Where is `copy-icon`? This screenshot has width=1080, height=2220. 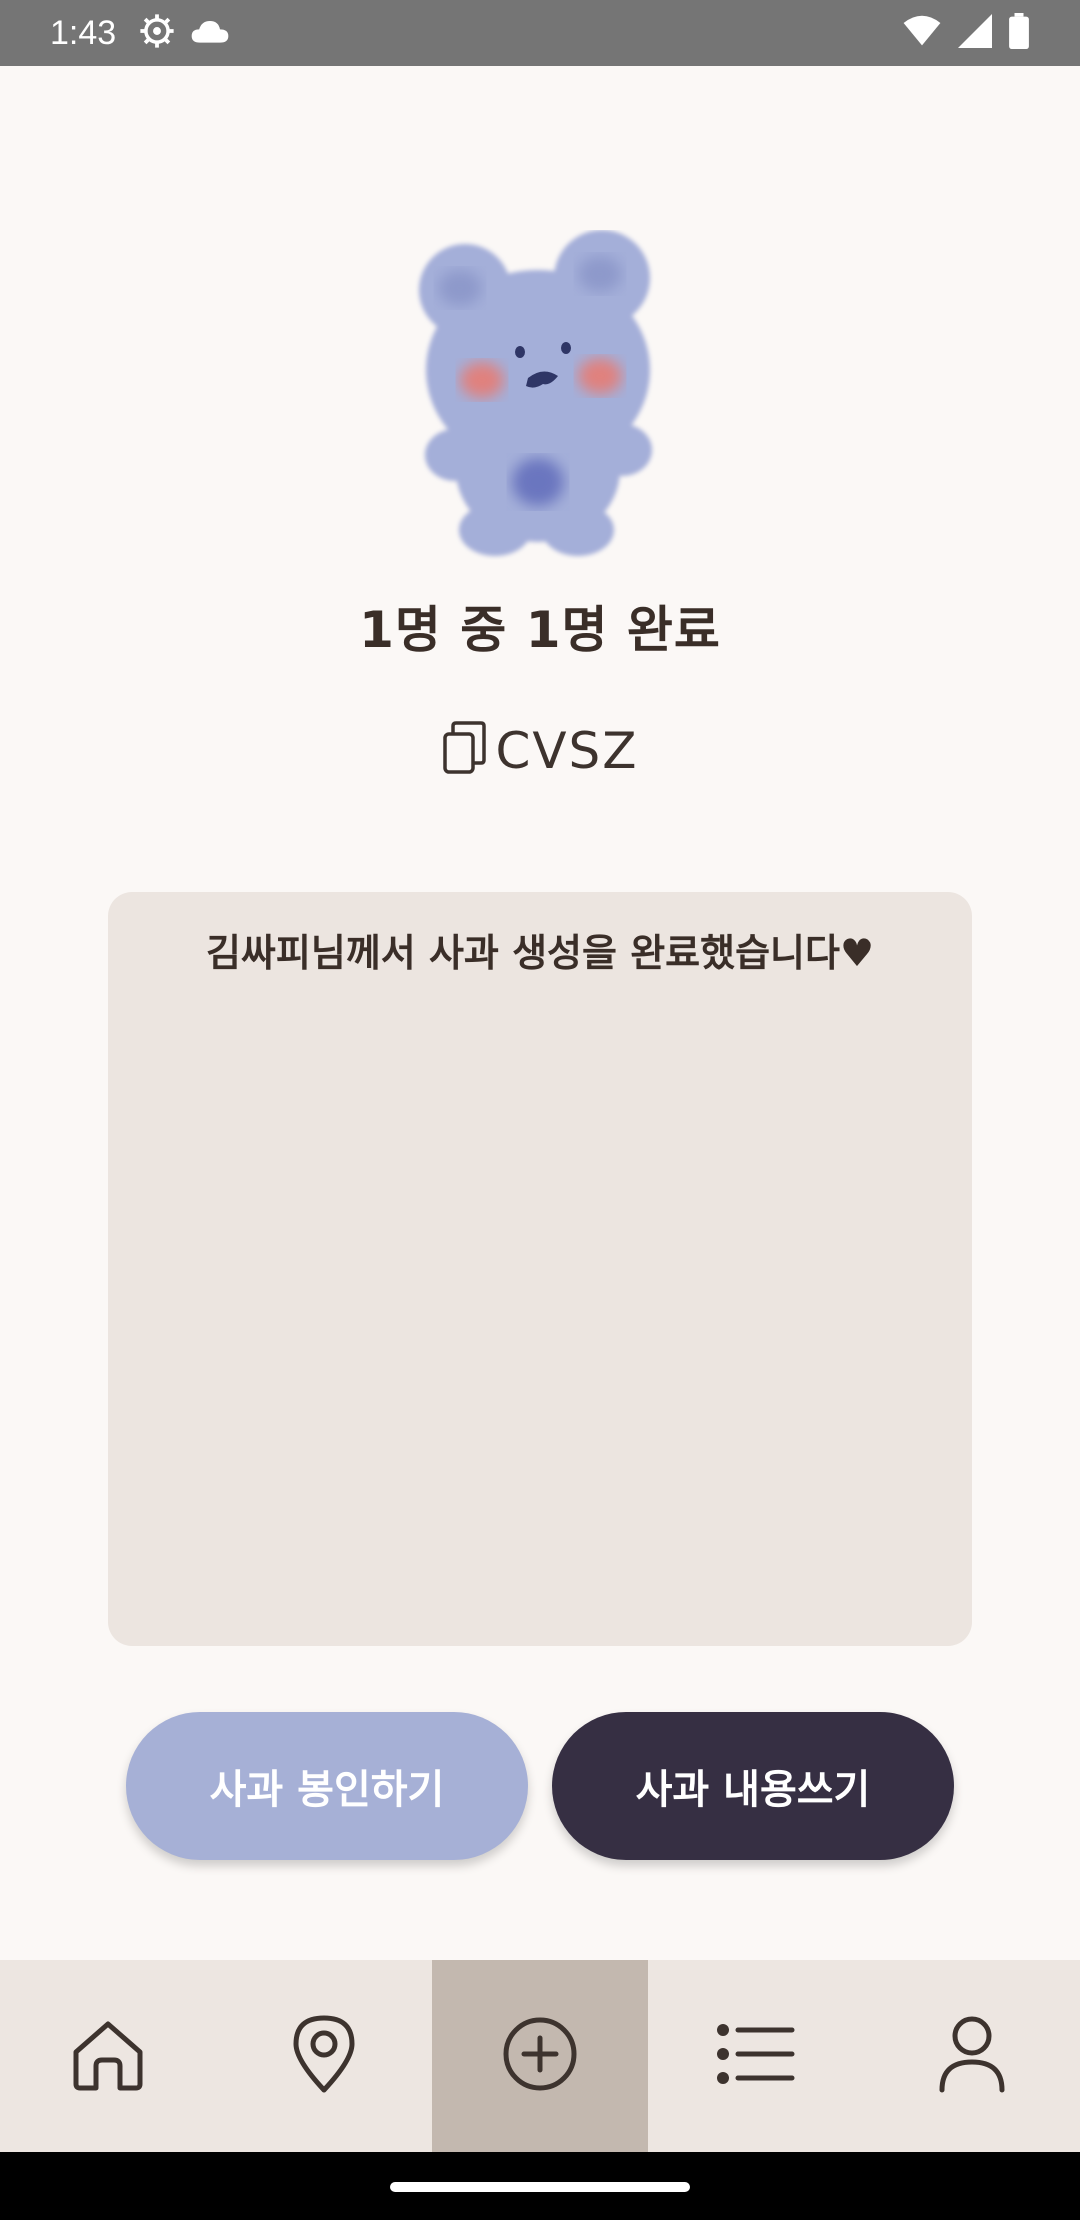
copy-icon is located at coordinates (465, 751).